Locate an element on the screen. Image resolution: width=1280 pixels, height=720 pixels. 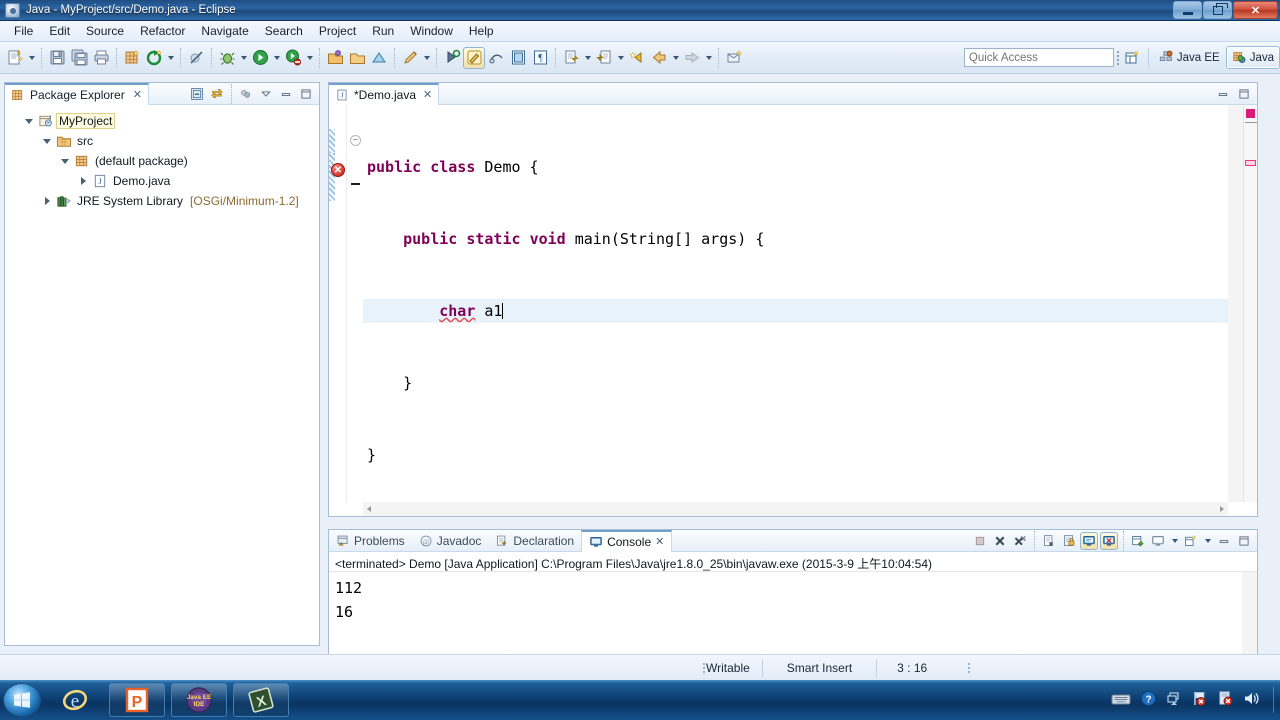
twisty-collapsed-icon is located at coordinates (47, 201).